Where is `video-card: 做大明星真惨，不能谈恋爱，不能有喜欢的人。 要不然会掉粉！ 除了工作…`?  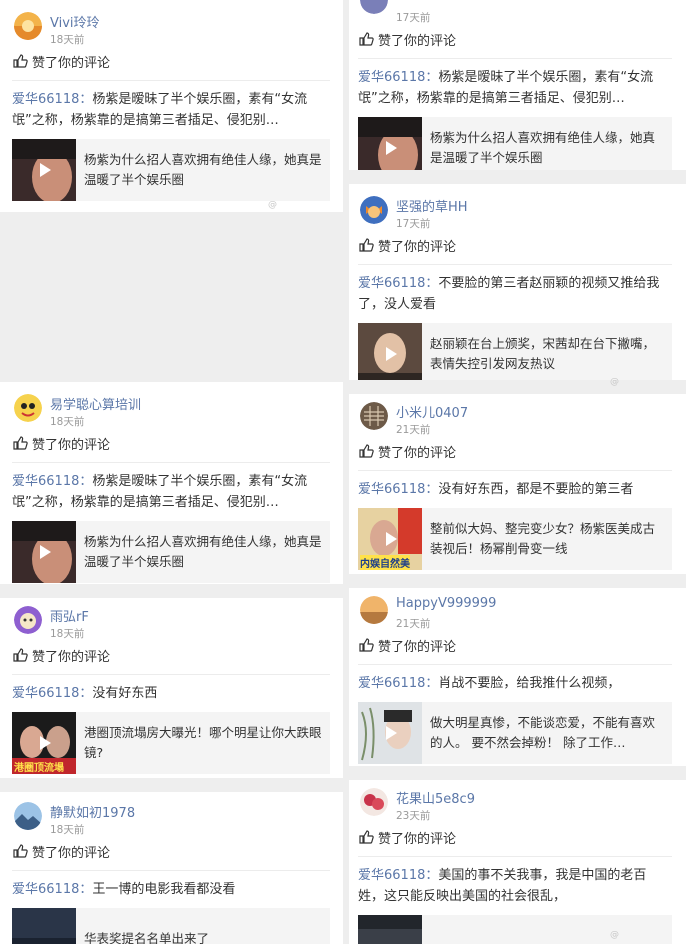 video-card: 做大明星真惨，不能谈恋爱，不能有喜欢的人。 要不然会掉粉！ 除了工作… is located at coordinates (515, 733).